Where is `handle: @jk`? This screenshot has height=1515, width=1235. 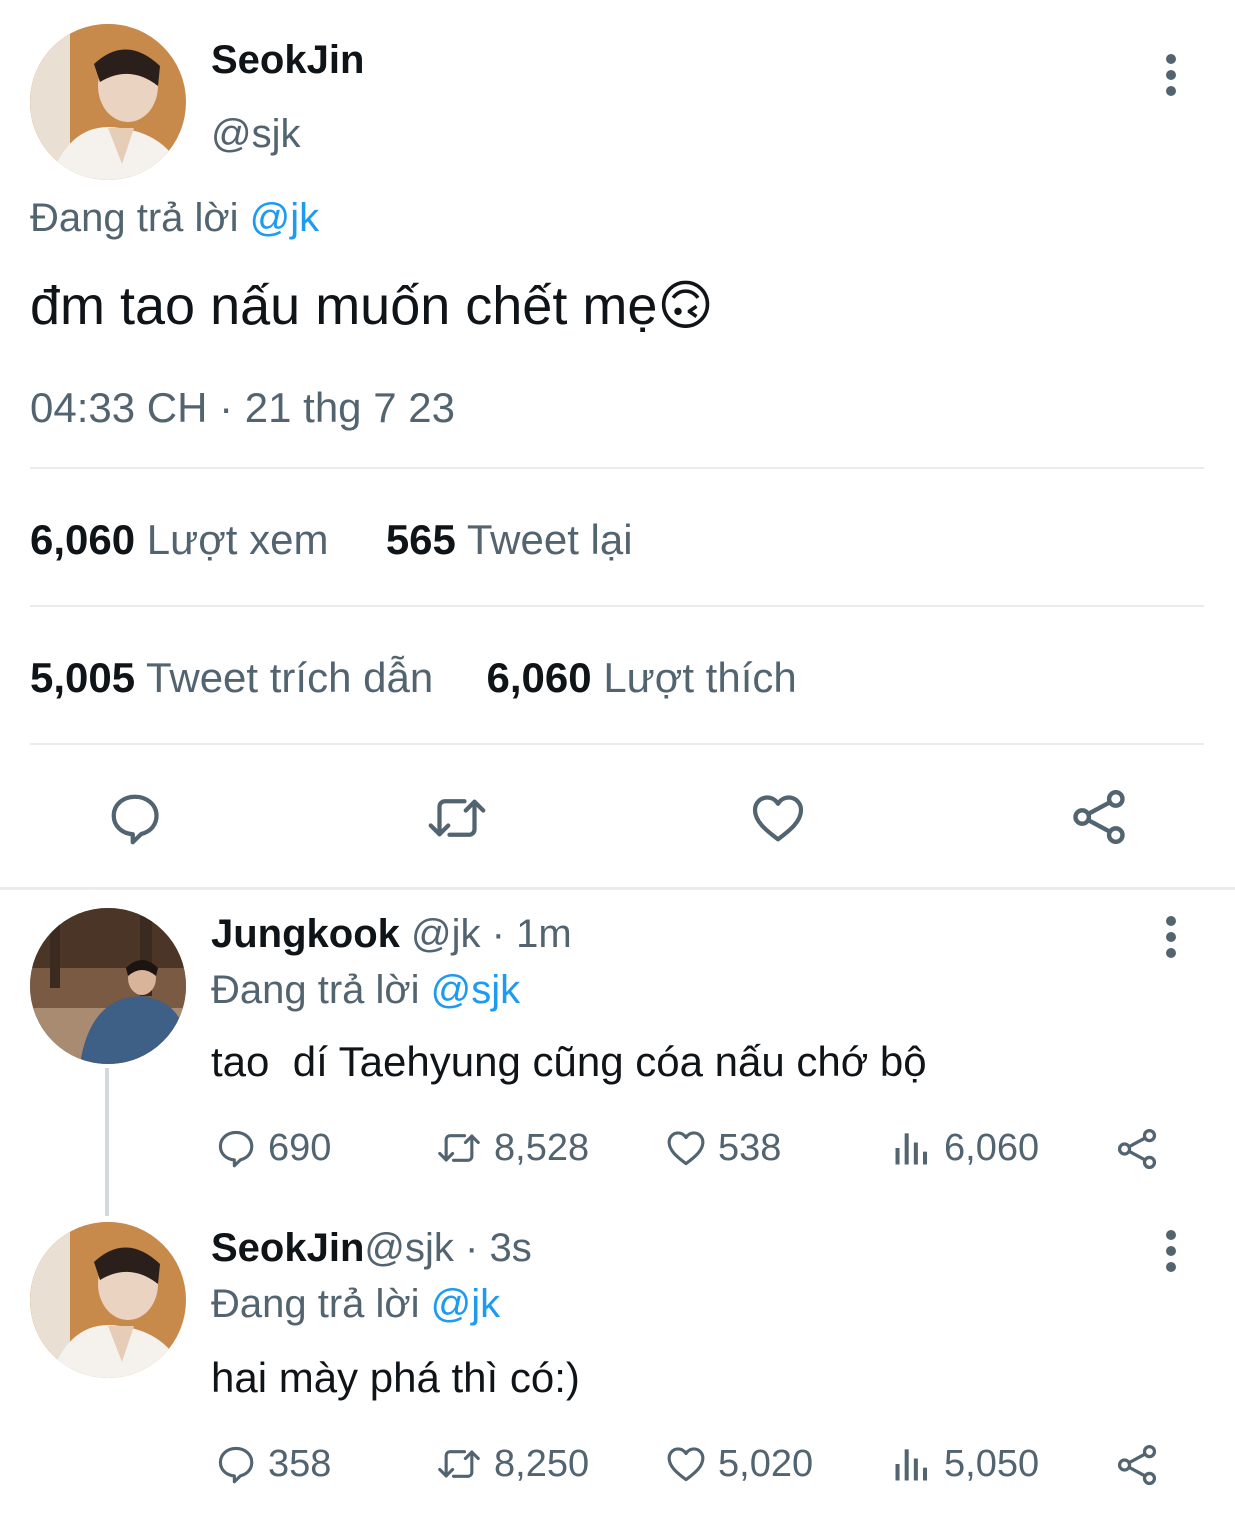 handle: @jk is located at coordinates (446, 934).